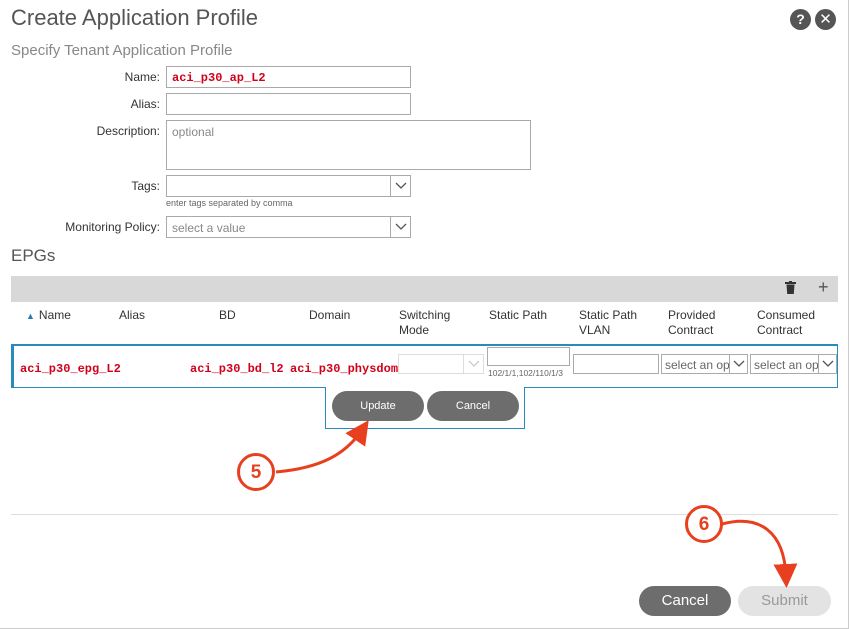  Describe the element at coordinates (704, 524) in the screenshot. I see `step-6-callout: 6` at that location.